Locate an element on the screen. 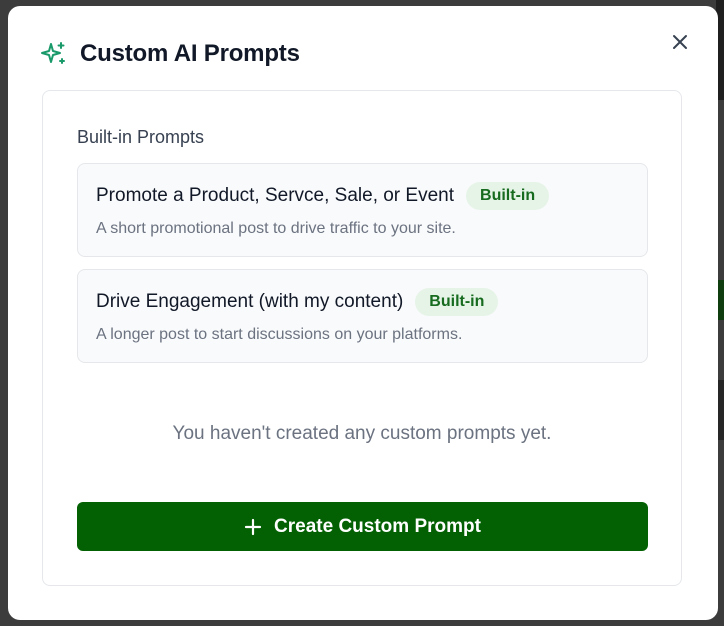  dialog-header: Custom AI Prompts is located at coordinates (170, 54).